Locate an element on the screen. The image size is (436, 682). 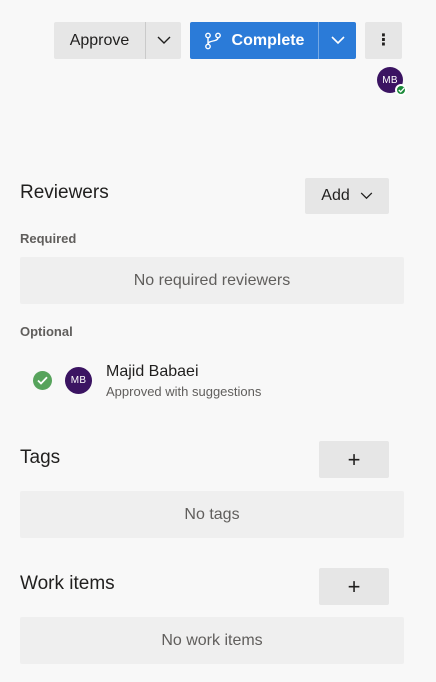
complete-options-button is located at coordinates (337, 40).